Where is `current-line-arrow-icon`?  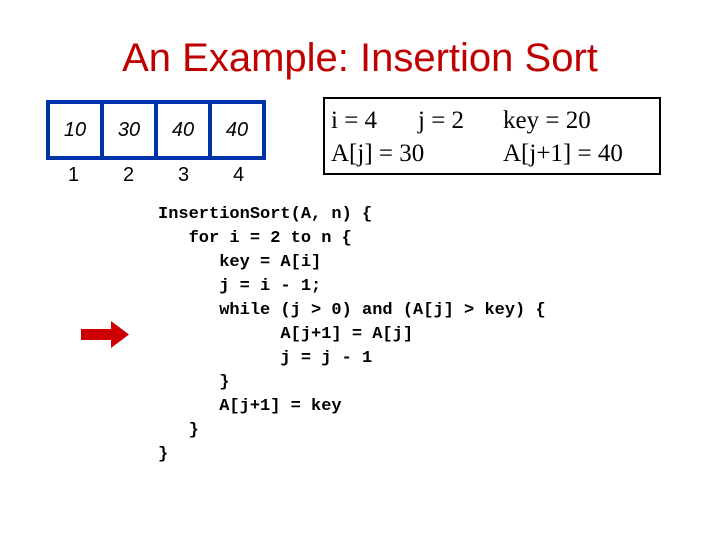
current-line-arrow-icon is located at coordinates (105, 334).